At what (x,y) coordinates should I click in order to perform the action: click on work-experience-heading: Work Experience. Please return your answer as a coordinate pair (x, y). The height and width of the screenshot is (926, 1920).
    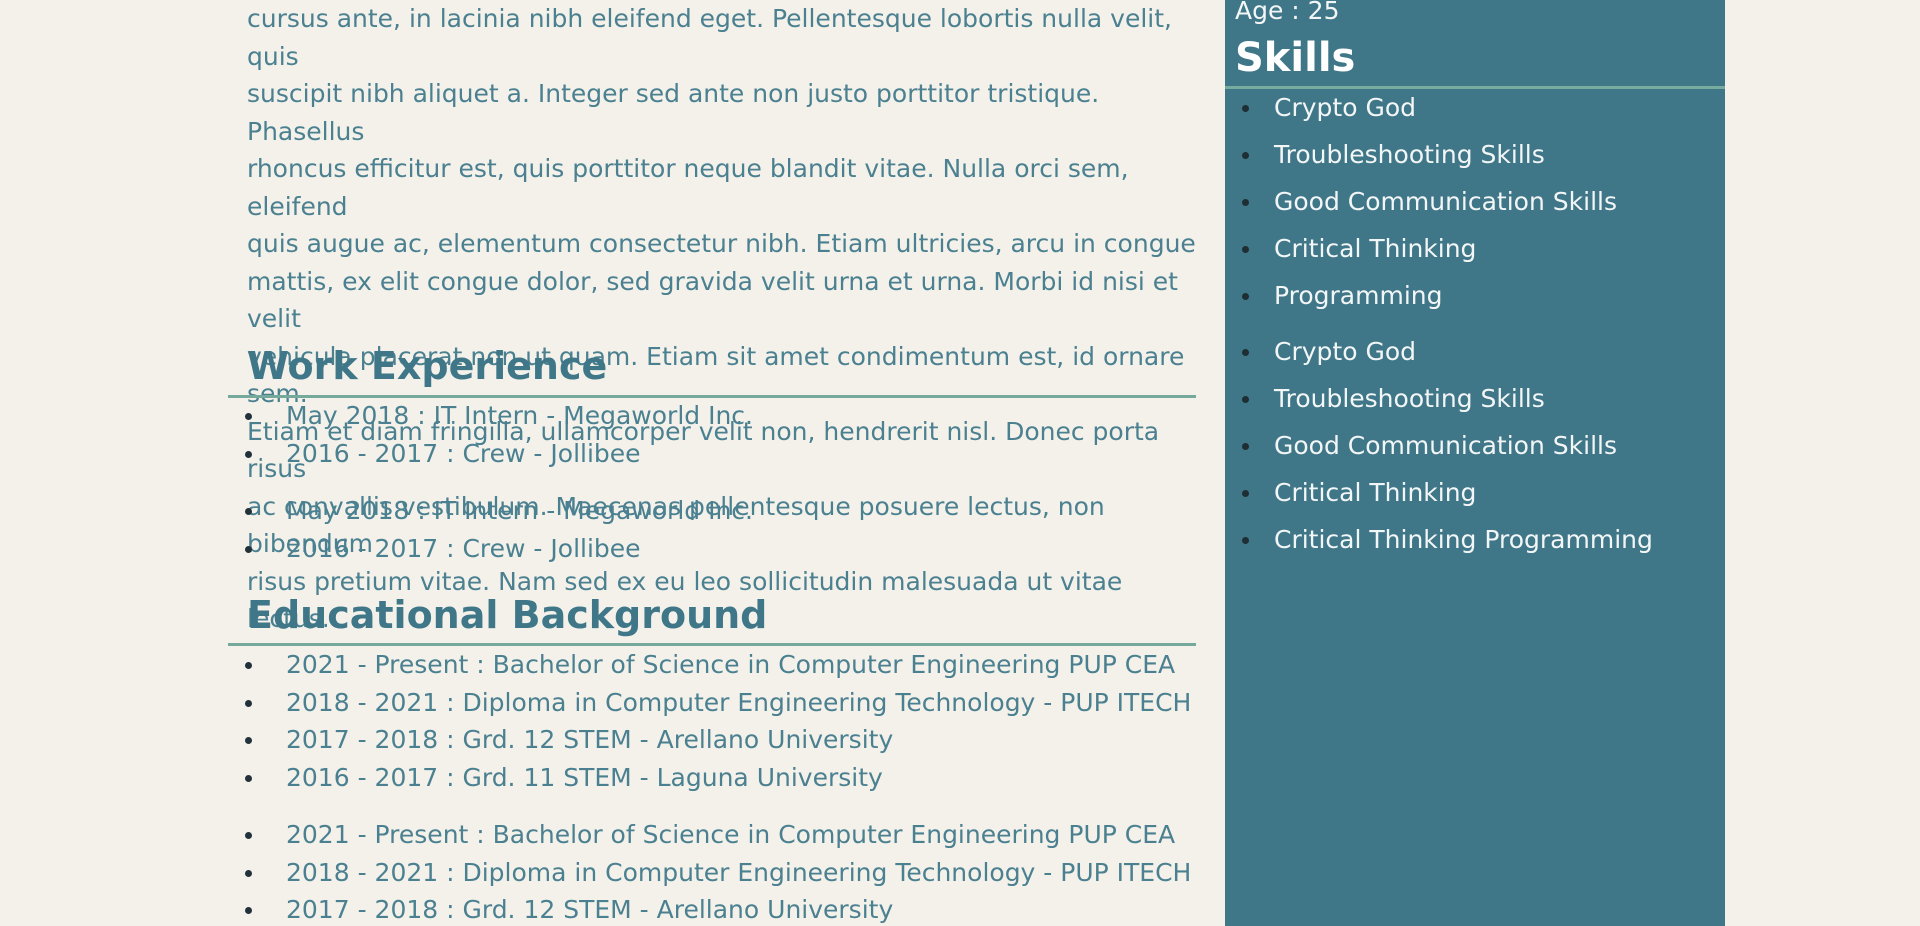
    Looking at the image, I should click on (427, 366).